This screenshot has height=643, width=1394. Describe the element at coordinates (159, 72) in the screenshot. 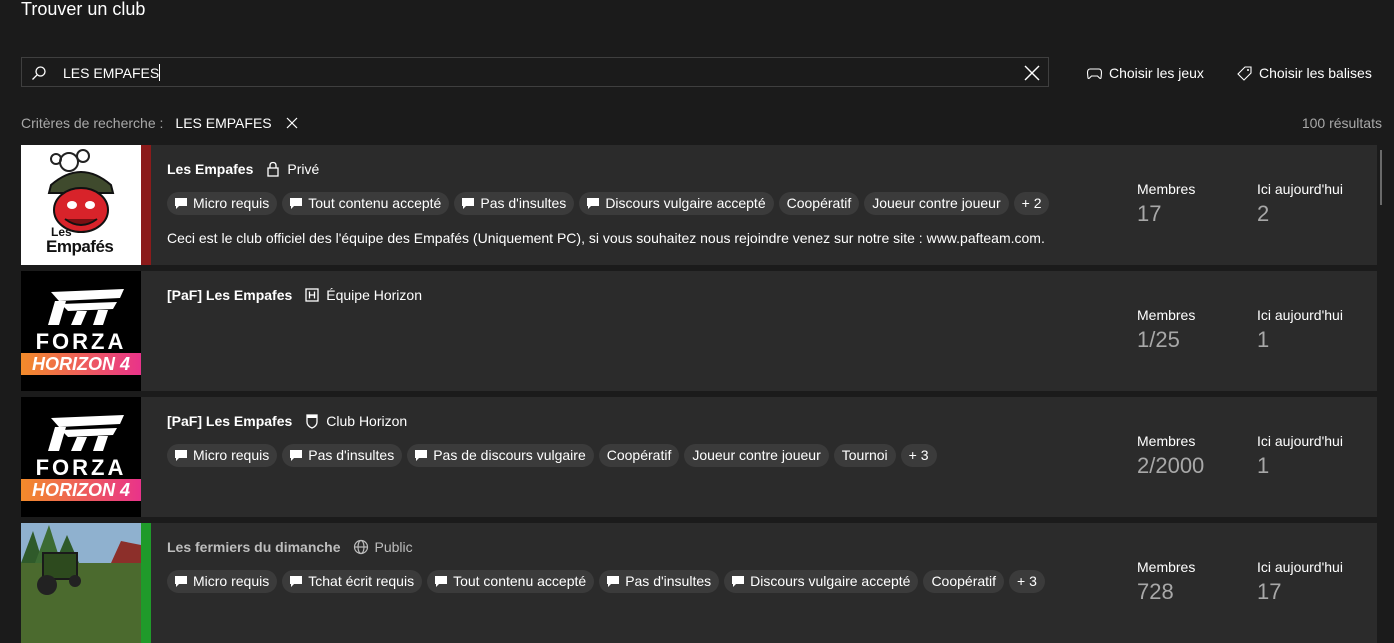

I see `text-caret` at that location.